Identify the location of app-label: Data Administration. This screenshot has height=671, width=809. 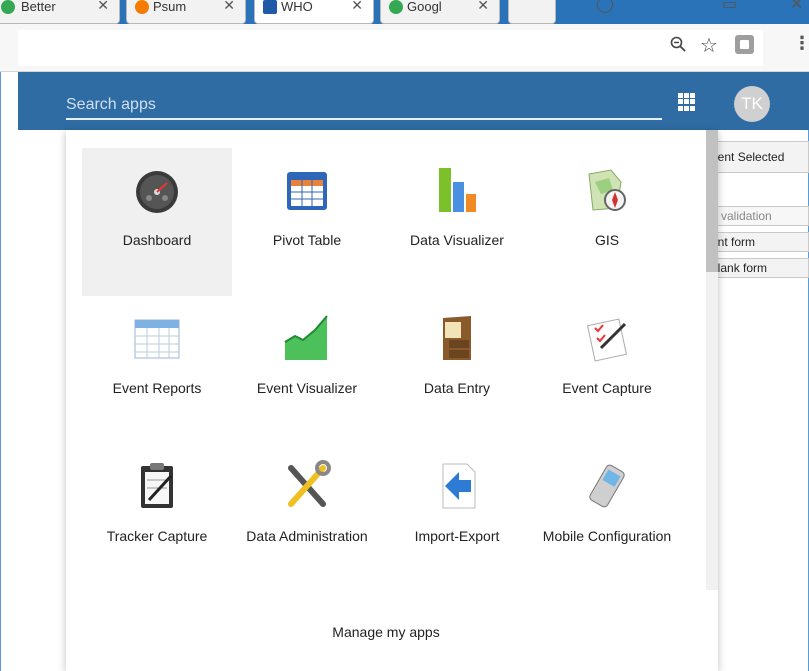
(307, 536).